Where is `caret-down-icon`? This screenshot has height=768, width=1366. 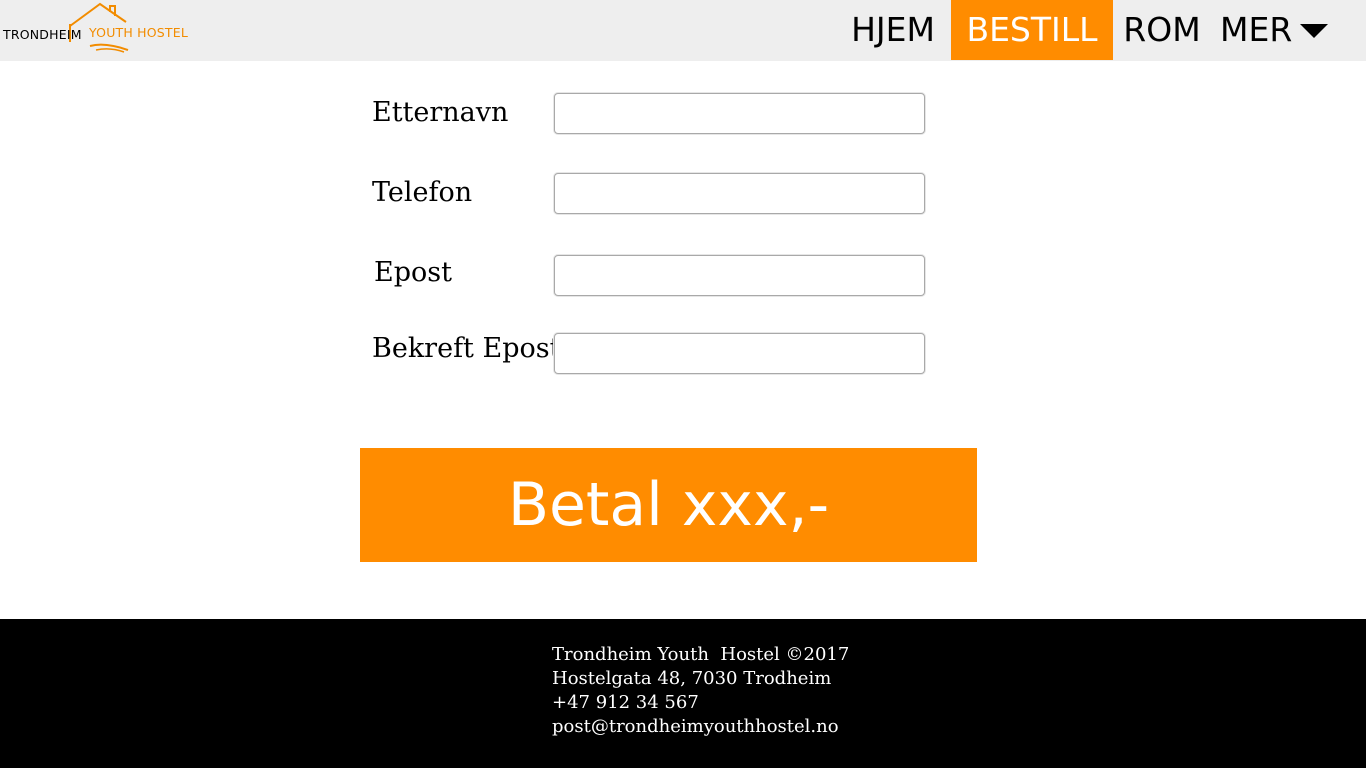 caret-down-icon is located at coordinates (1314, 31).